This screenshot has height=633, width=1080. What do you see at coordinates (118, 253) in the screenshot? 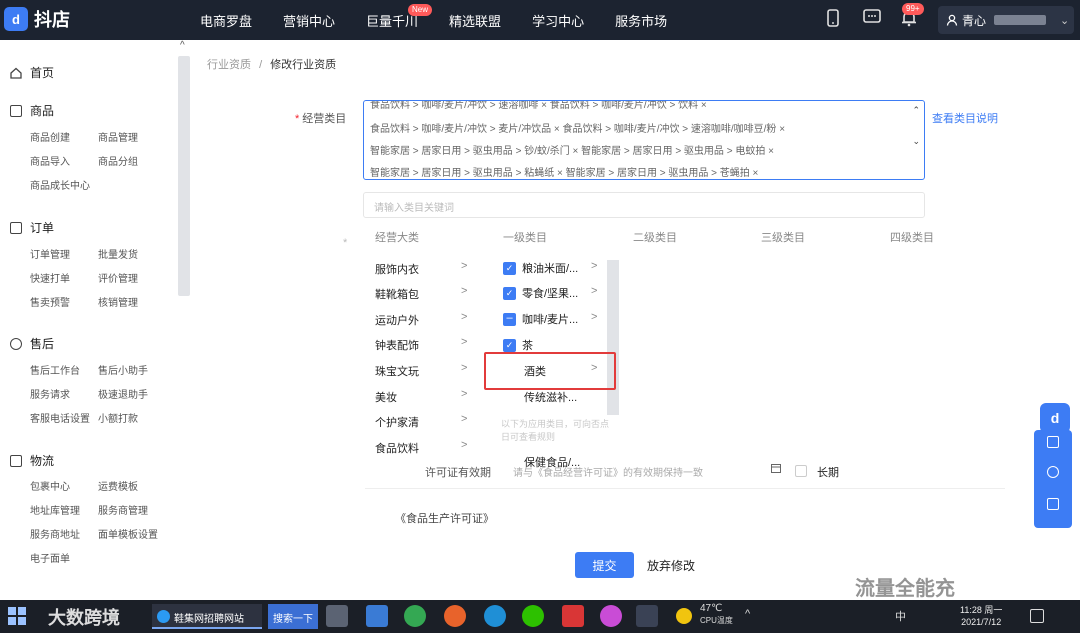
I see `sidebar-link: 批量发货` at bounding box center [118, 253].